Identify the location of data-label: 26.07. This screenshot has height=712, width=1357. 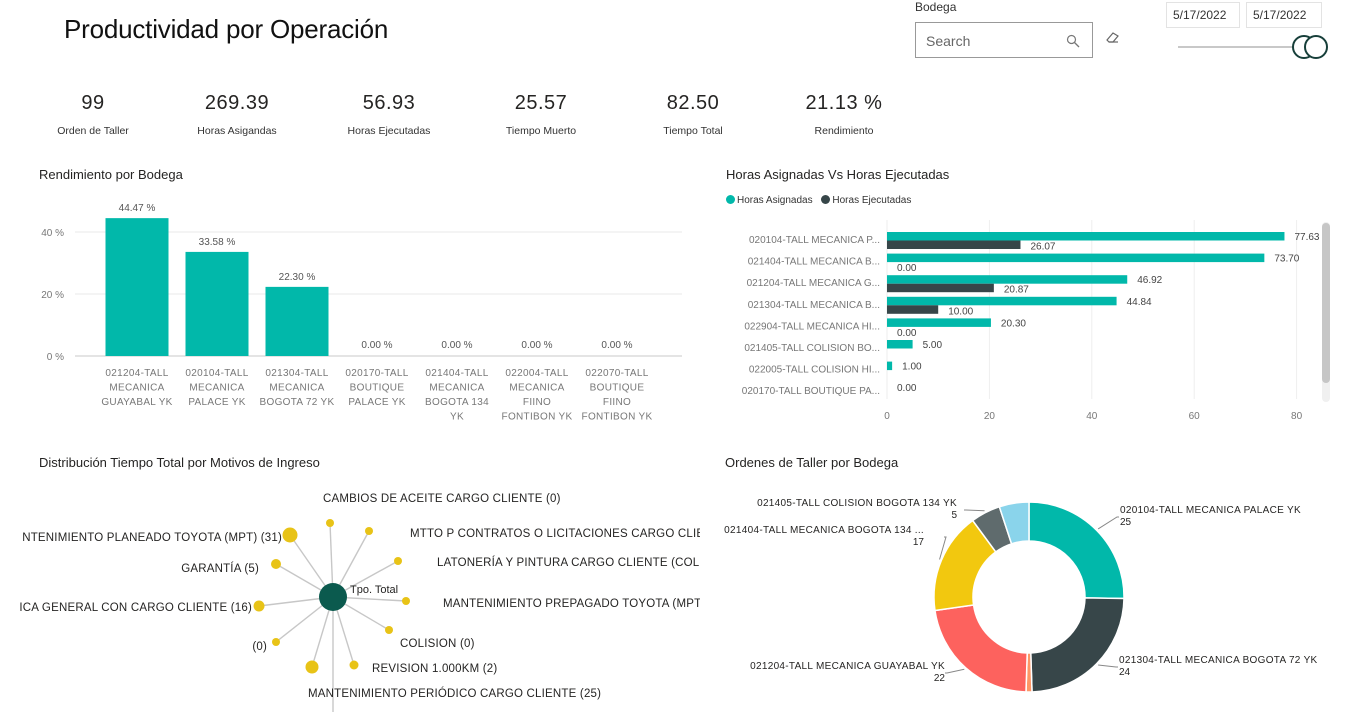
(1042, 247).